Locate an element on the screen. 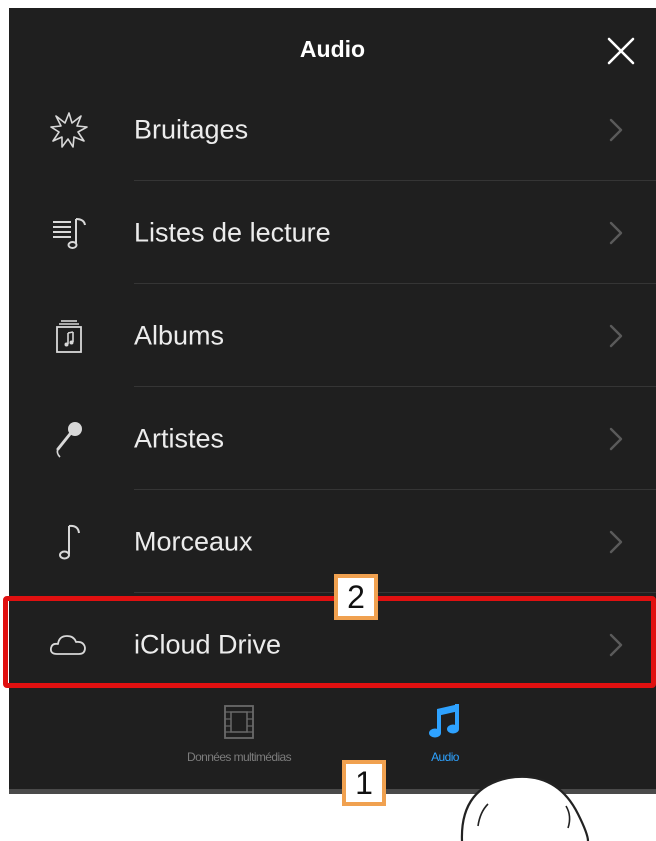 The image size is (656, 841). finger-tap-illustration is located at coordinates (540, 802).